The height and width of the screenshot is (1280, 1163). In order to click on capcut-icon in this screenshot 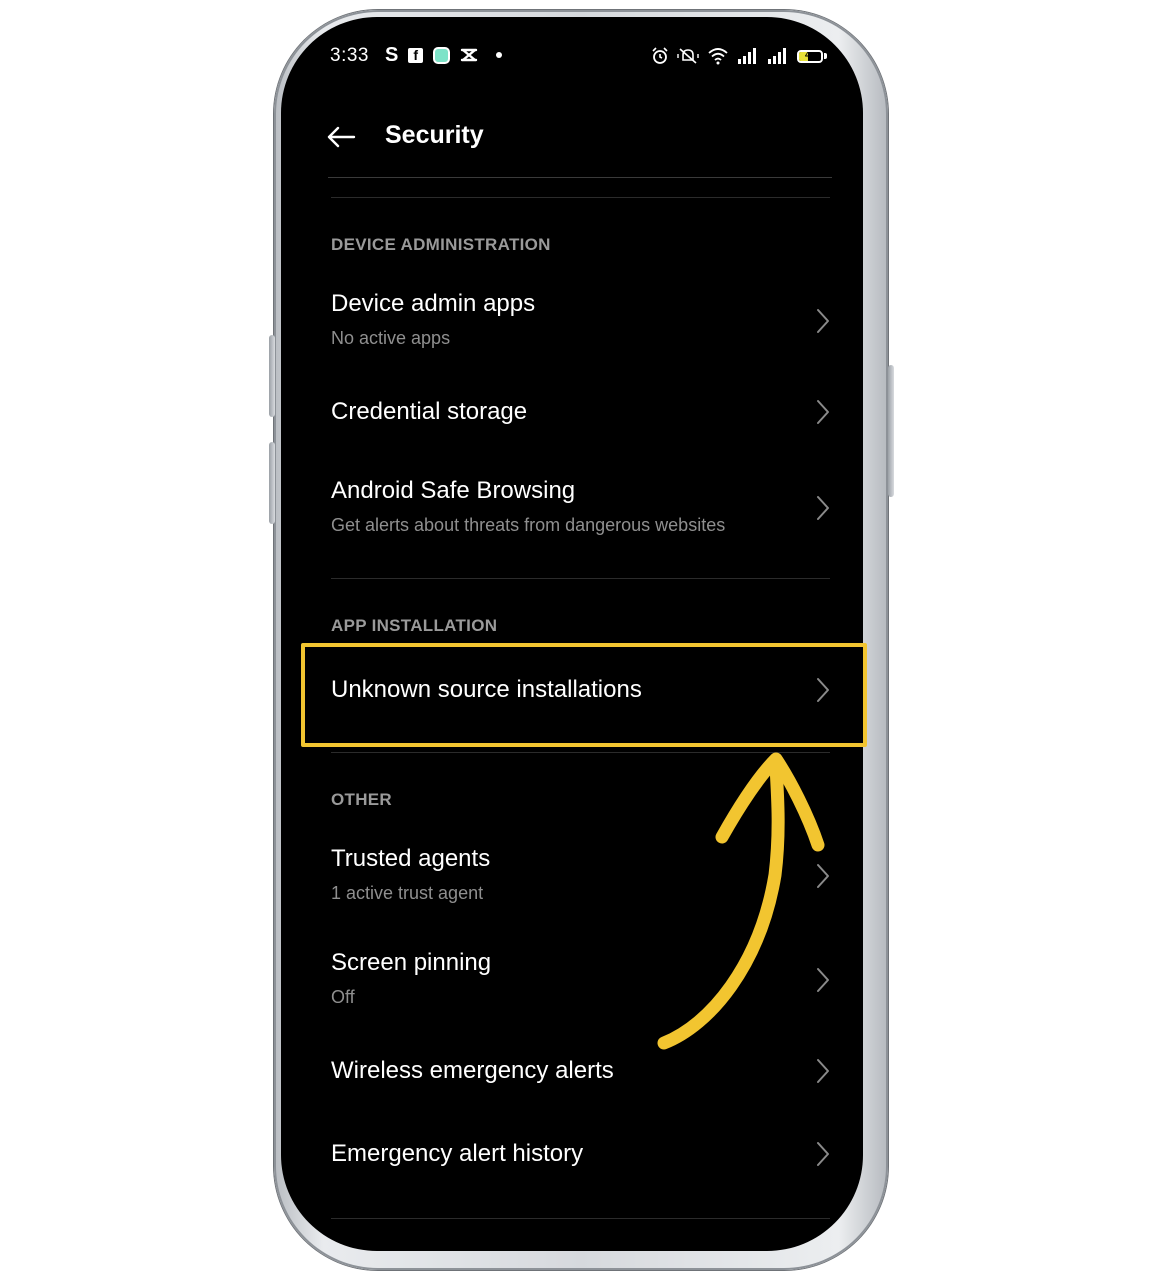, I will do `click(469, 55)`.